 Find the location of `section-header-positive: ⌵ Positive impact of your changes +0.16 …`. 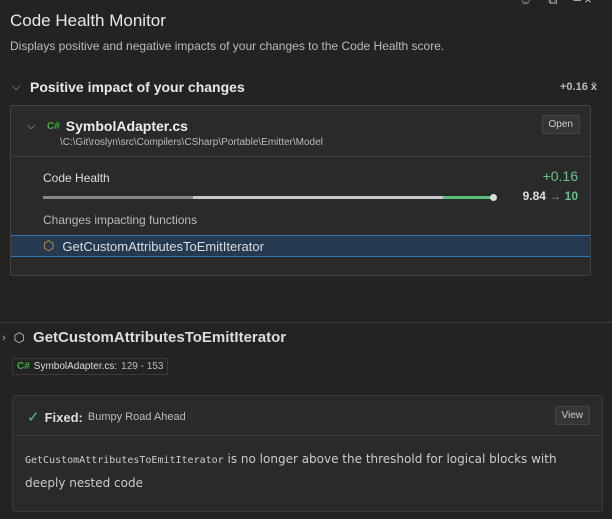

section-header-positive: ⌵ Positive impact of your changes +0.16 … is located at coordinates (304, 87).